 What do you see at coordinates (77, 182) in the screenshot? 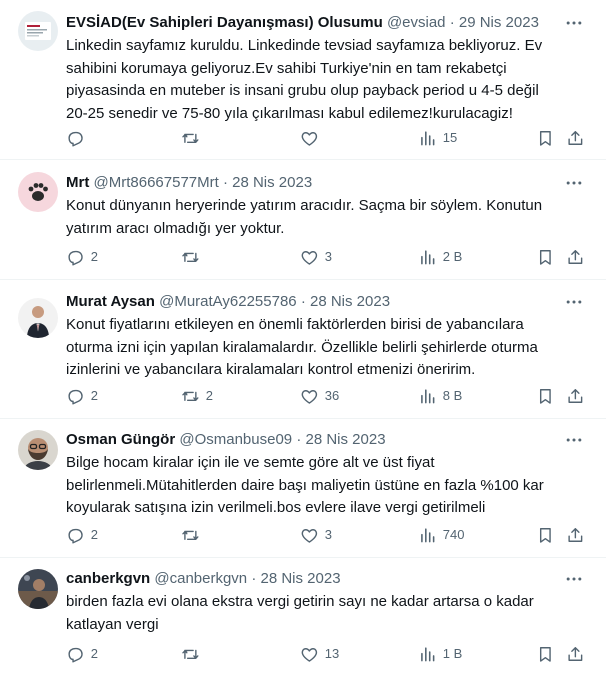
I see `author-name: Mrt` at bounding box center [77, 182].